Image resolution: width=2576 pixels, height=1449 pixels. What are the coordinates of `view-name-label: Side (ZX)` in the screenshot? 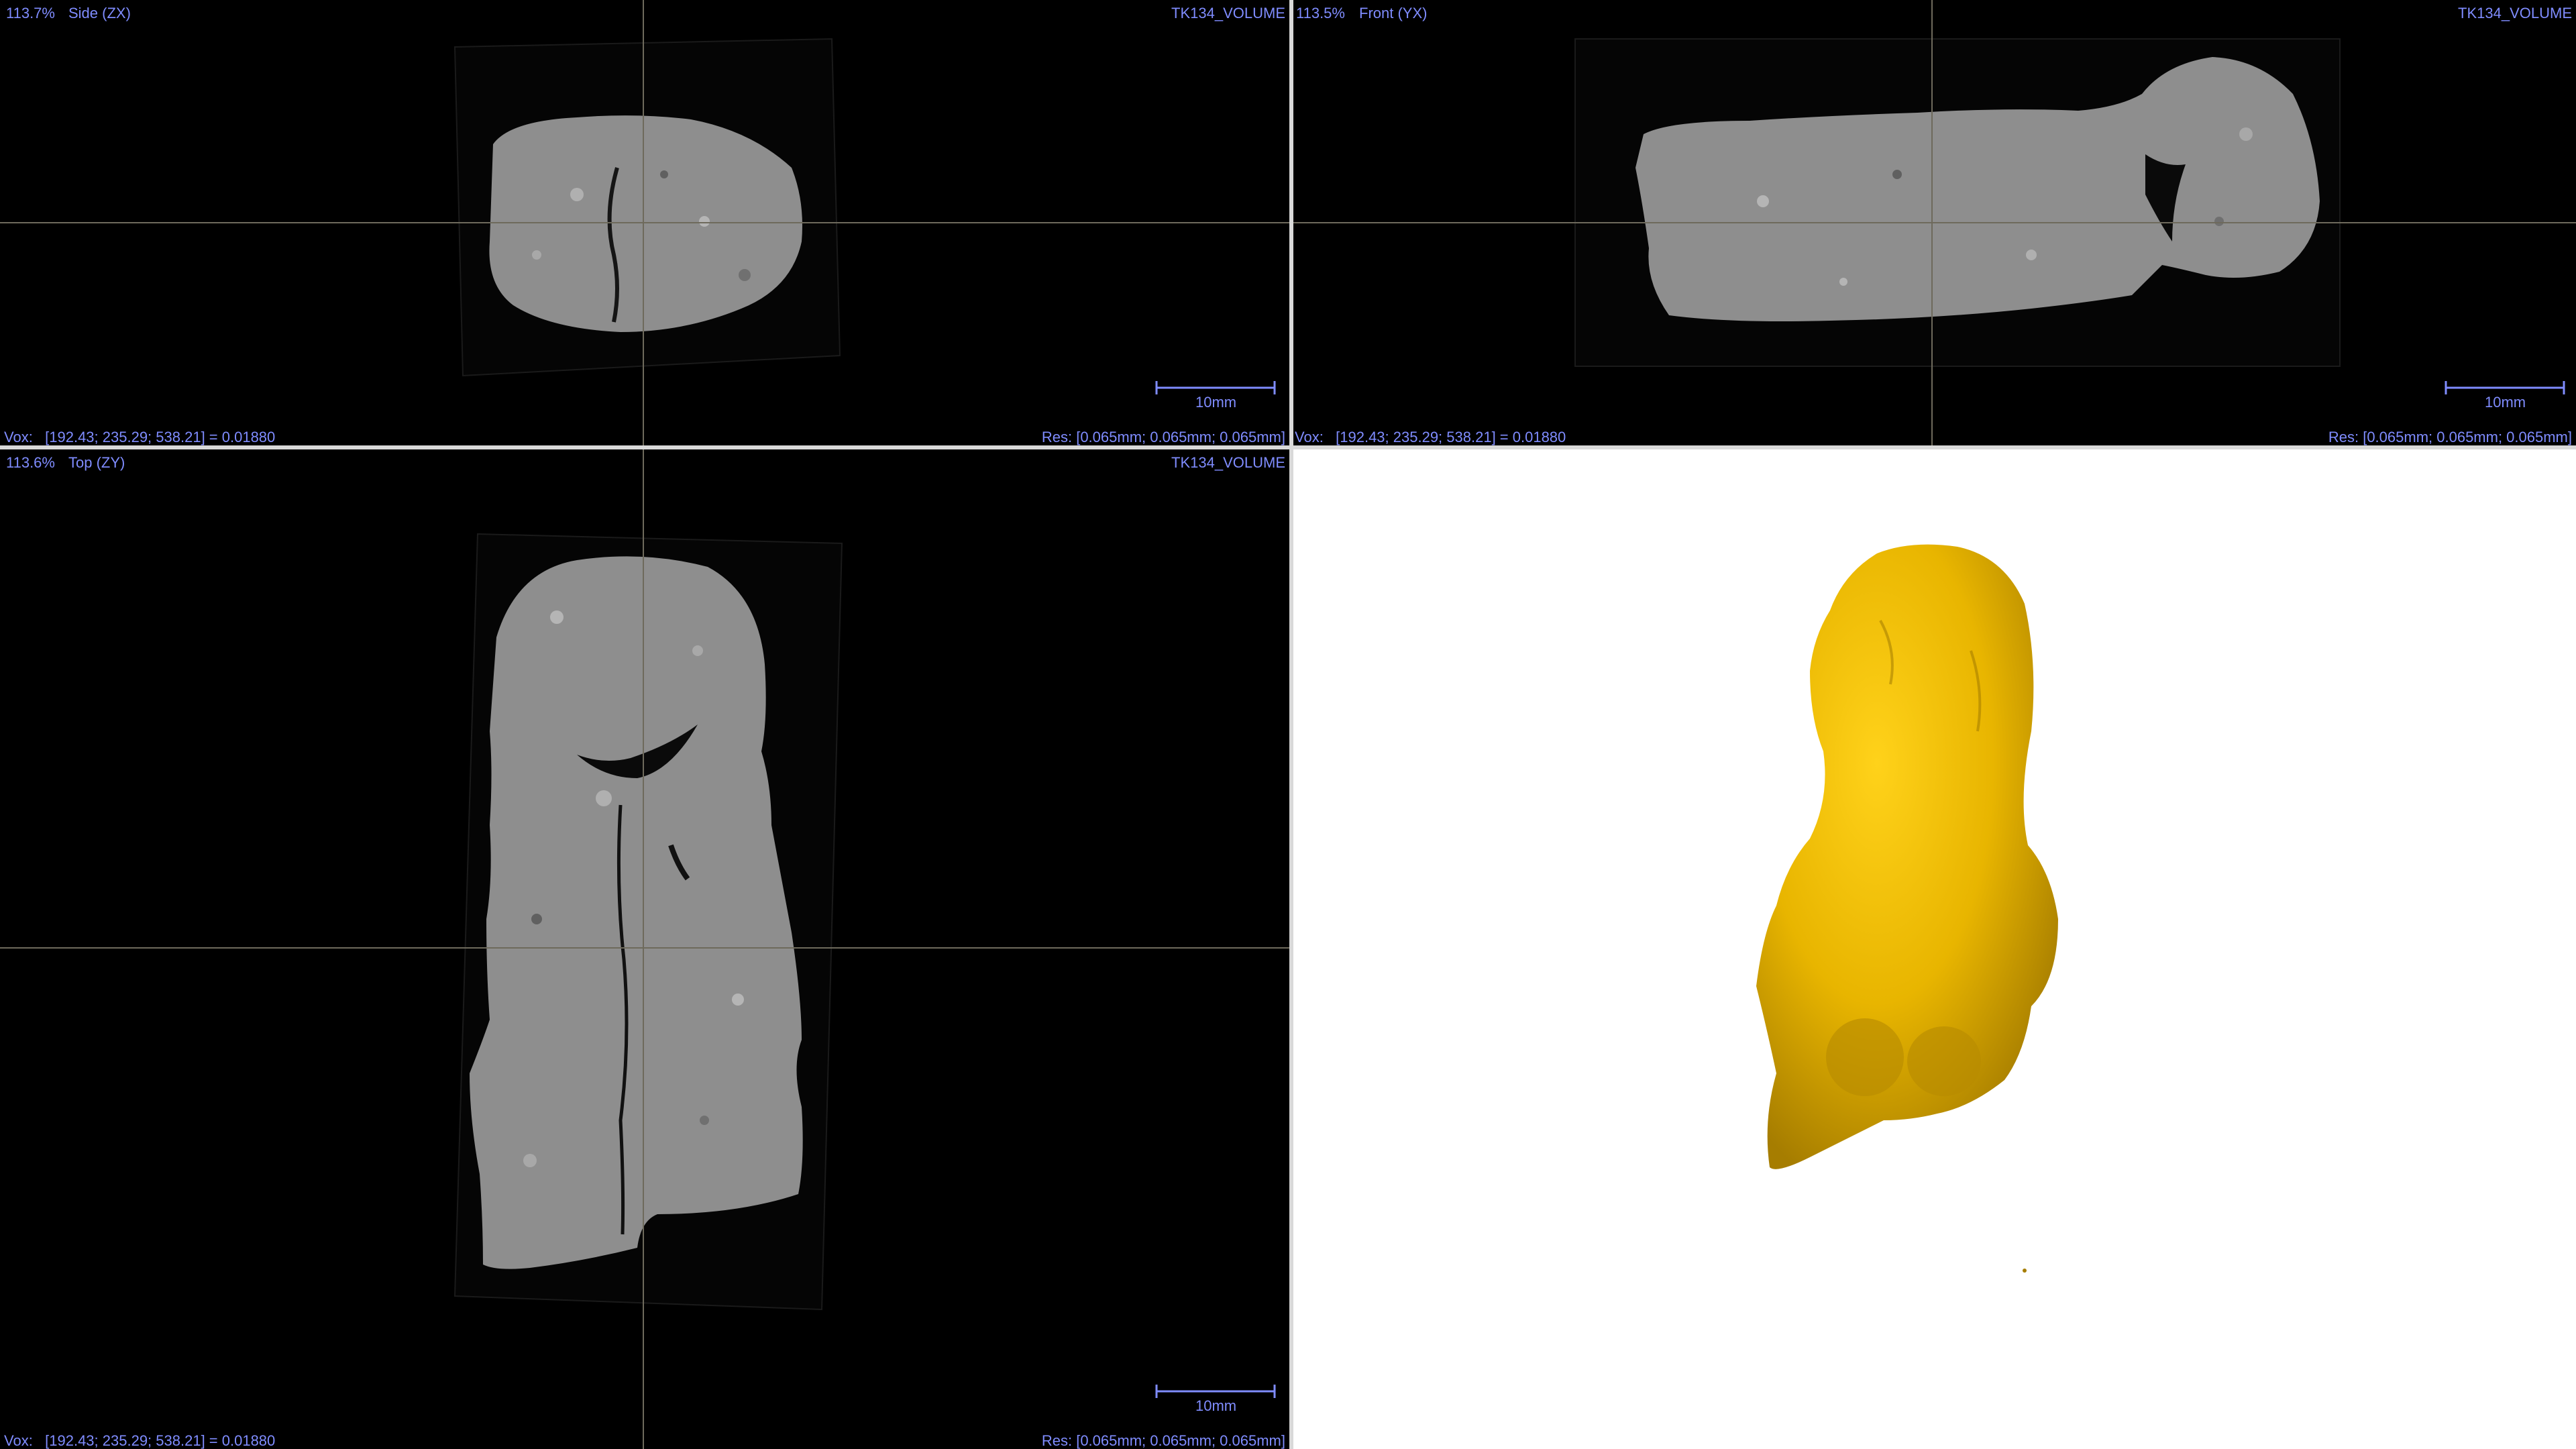 It's located at (99, 13).